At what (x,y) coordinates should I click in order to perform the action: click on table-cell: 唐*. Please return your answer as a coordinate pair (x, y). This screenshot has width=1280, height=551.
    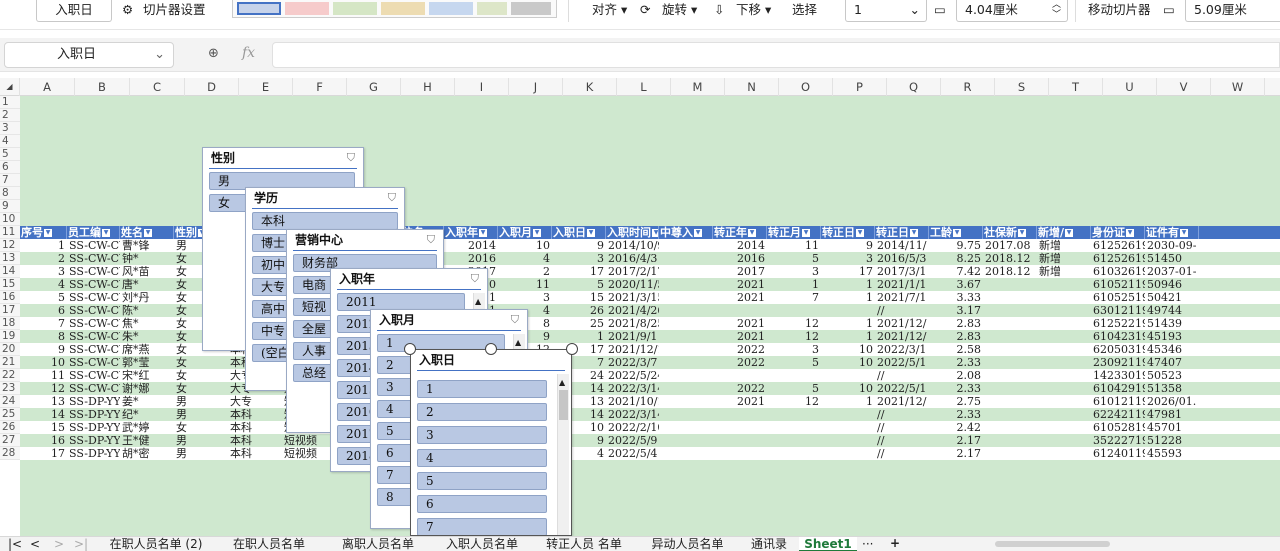
    Looking at the image, I should click on (147, 284).